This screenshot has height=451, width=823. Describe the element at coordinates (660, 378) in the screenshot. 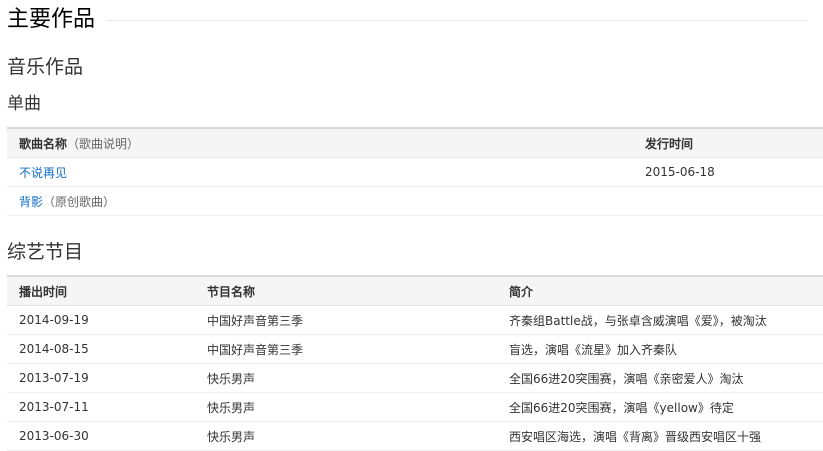

I see `intro-cell: 全国66进20突围赛，演唱《亲密爱人》淘汰` at that location.